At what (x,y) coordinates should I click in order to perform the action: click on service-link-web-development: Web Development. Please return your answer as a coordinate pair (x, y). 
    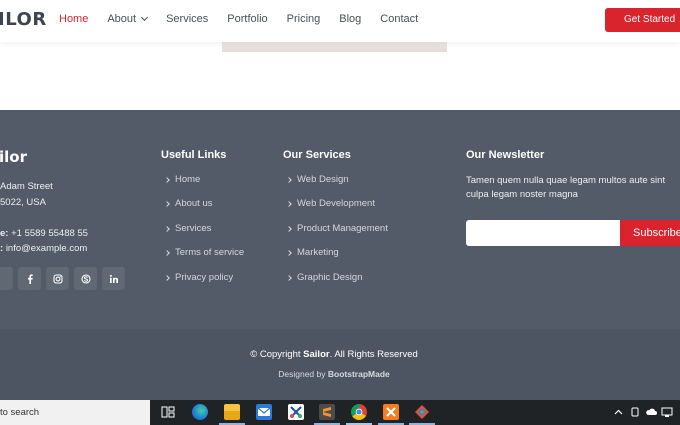
    Looking at the image, I should click on (330, 203).